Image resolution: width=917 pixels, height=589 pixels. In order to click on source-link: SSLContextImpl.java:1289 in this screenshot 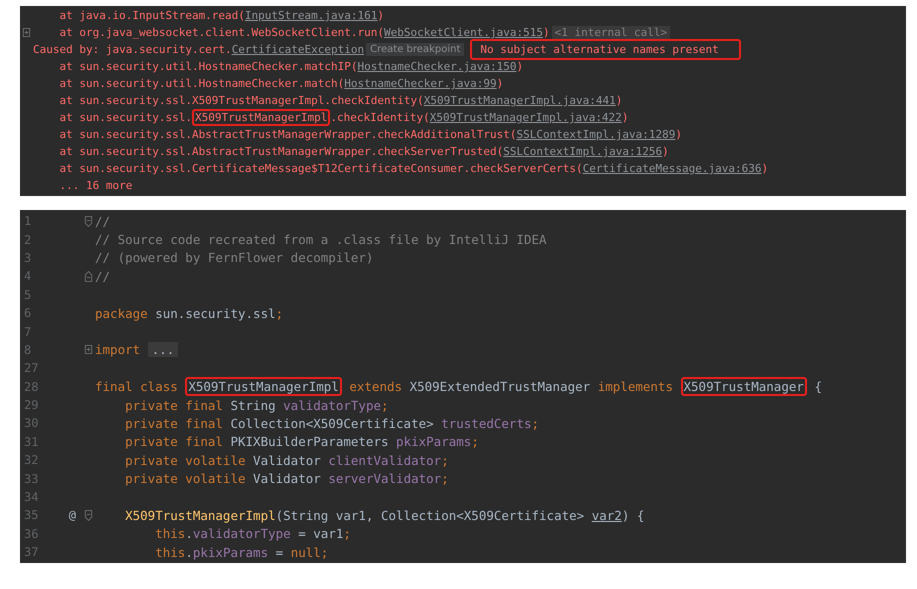, I will do `click(596, 134)`.